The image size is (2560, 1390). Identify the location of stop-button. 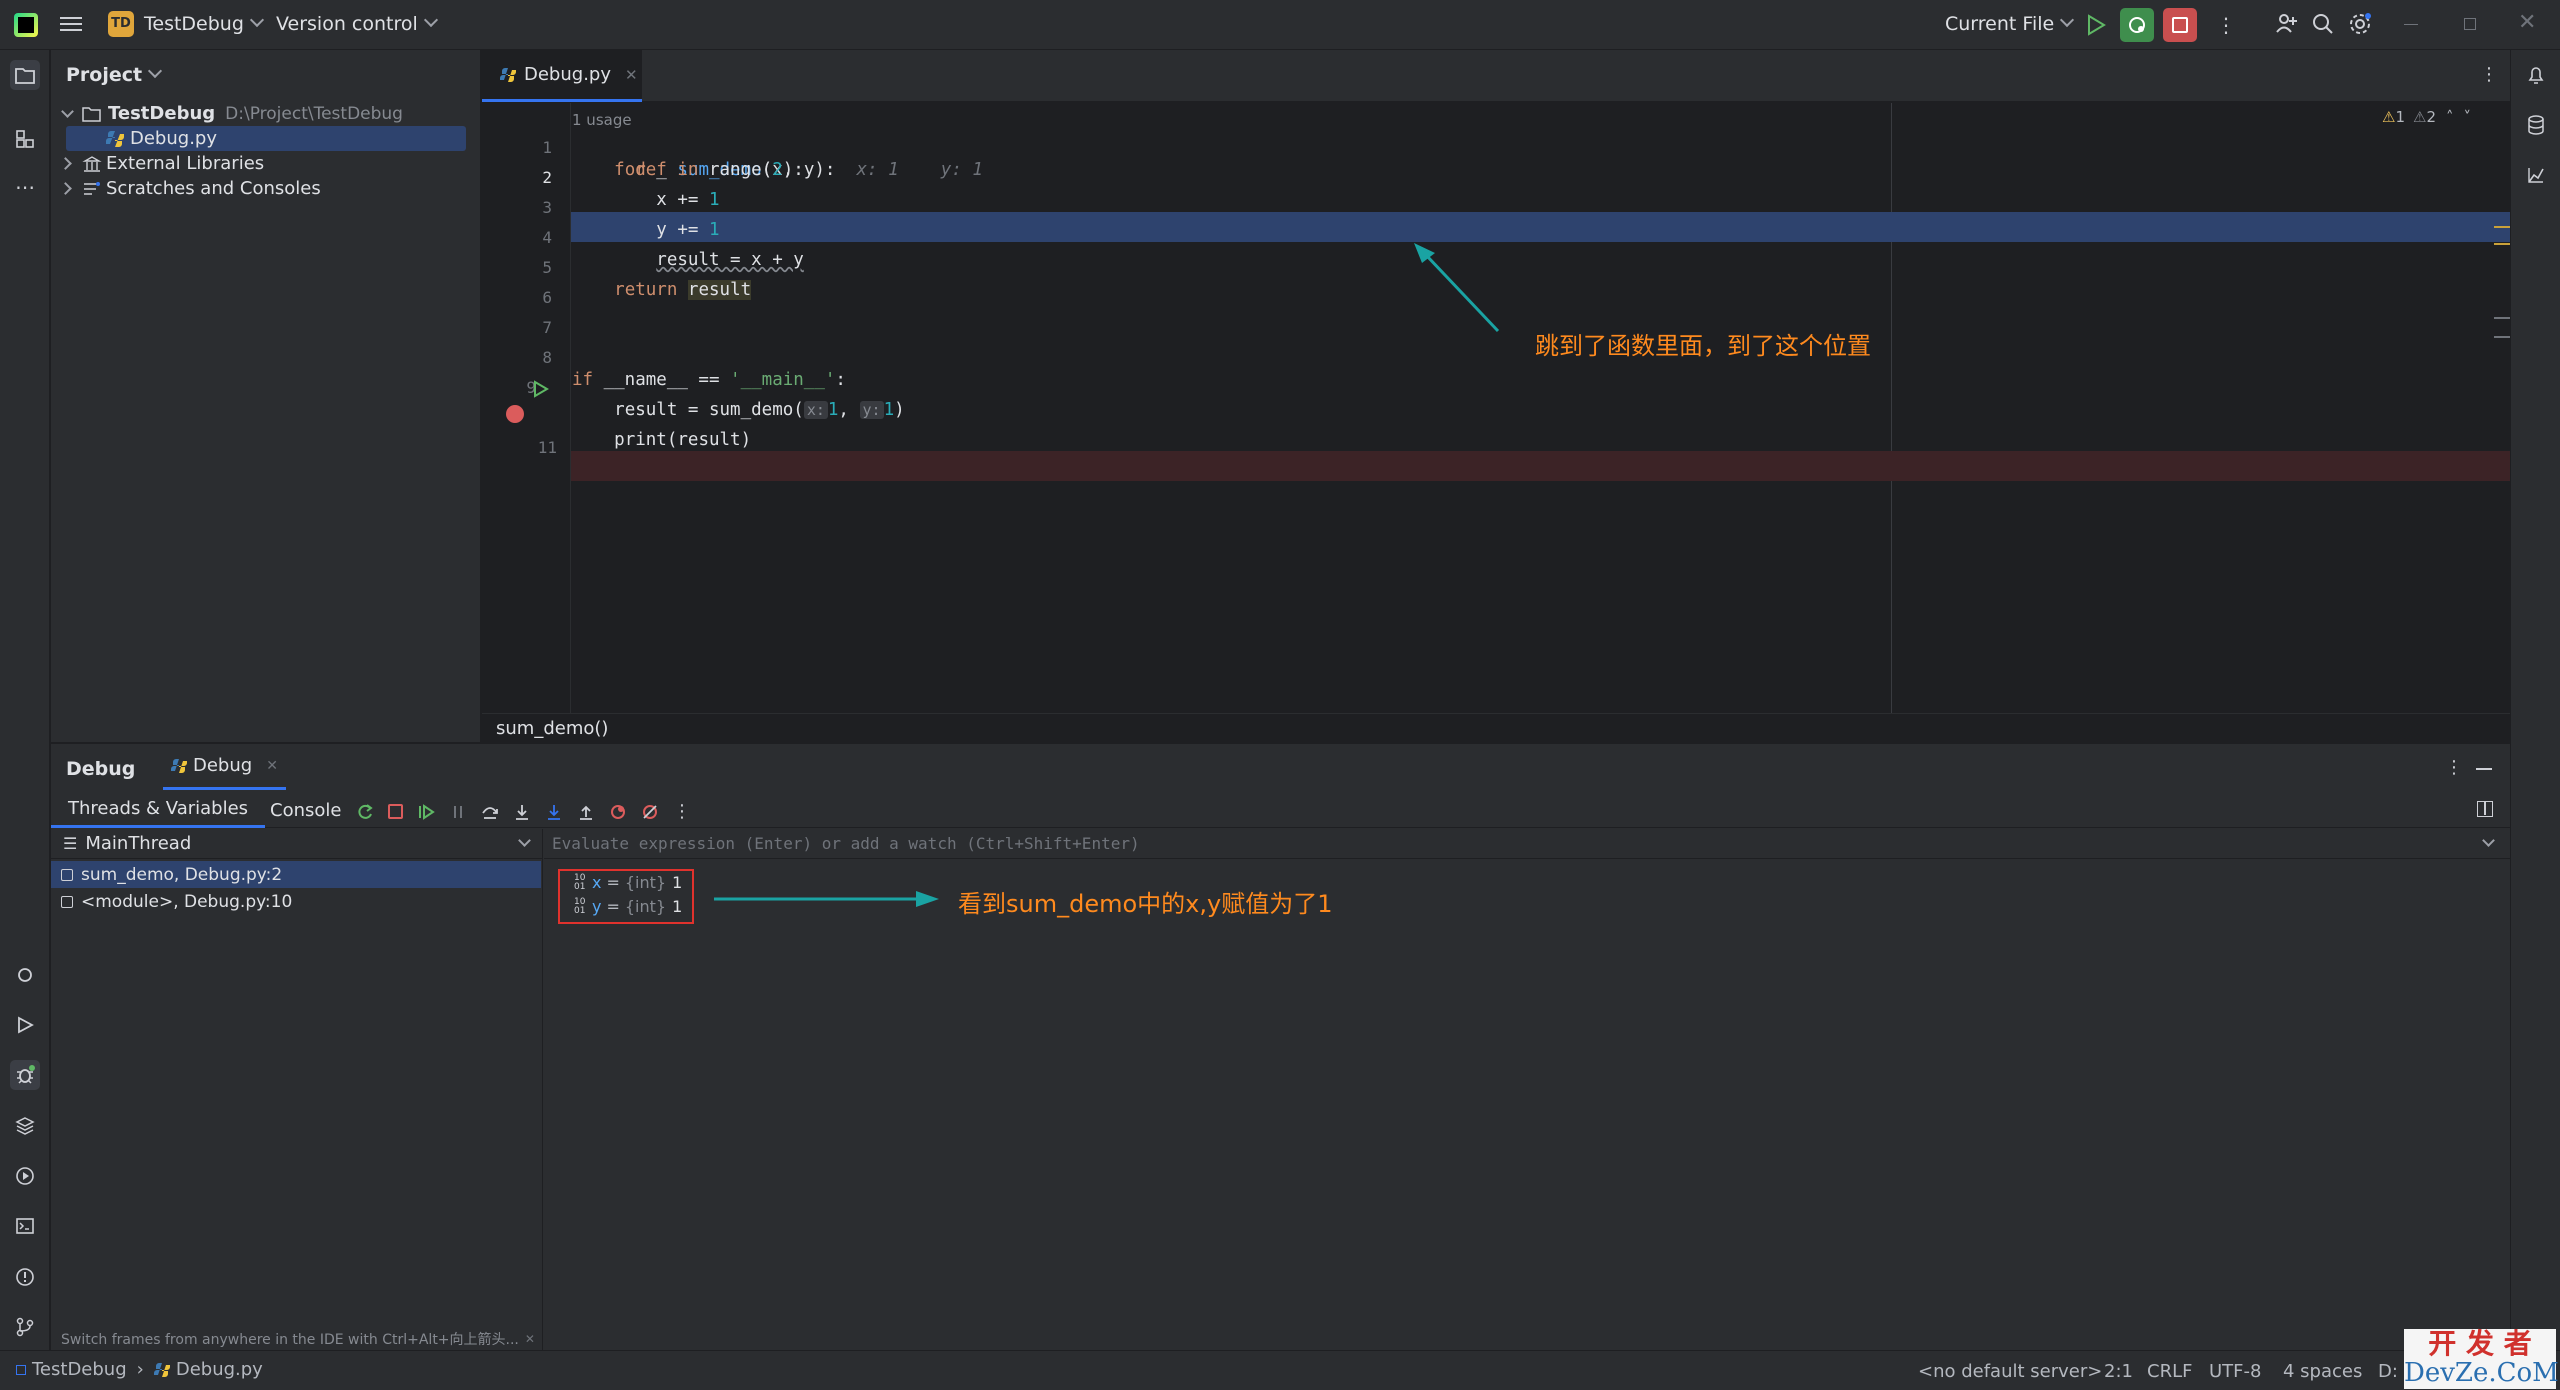
(2180, 25).